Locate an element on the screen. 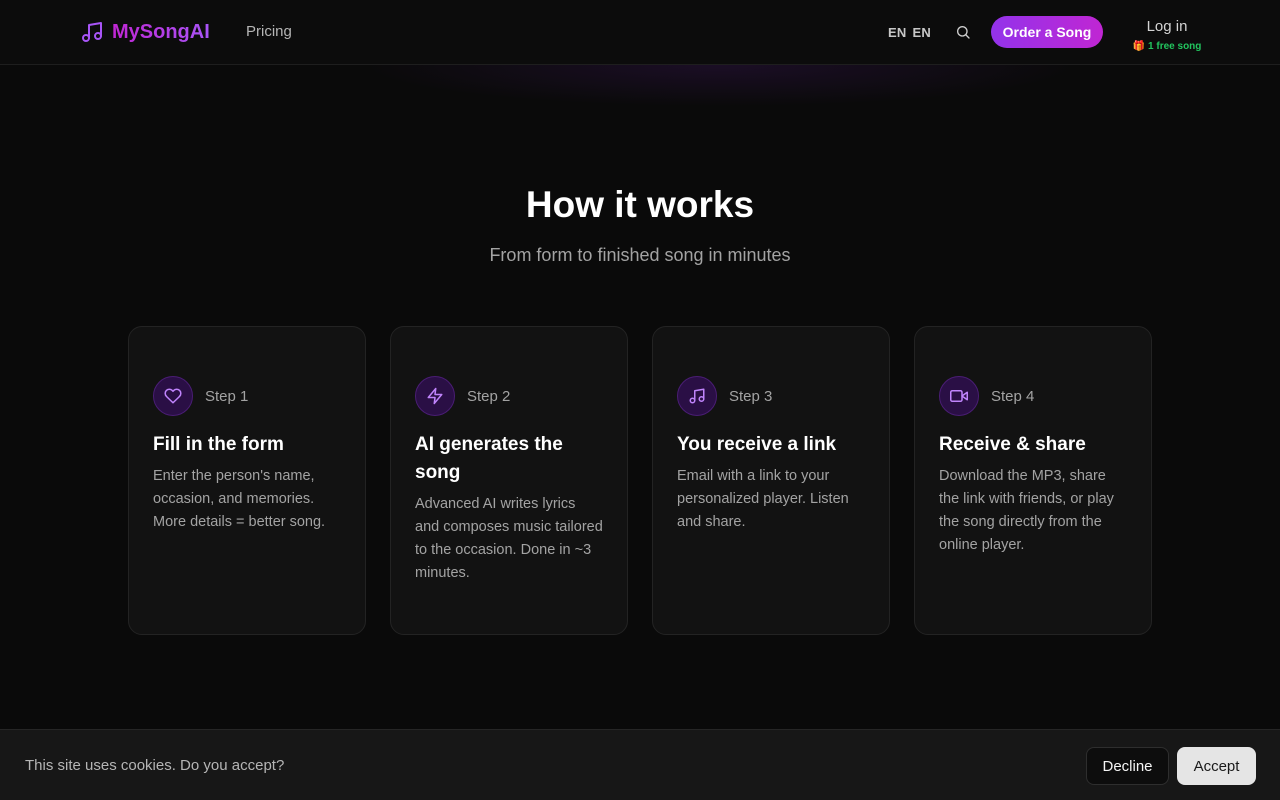  step-label: Step 3 is located at coordinates (751, 396).